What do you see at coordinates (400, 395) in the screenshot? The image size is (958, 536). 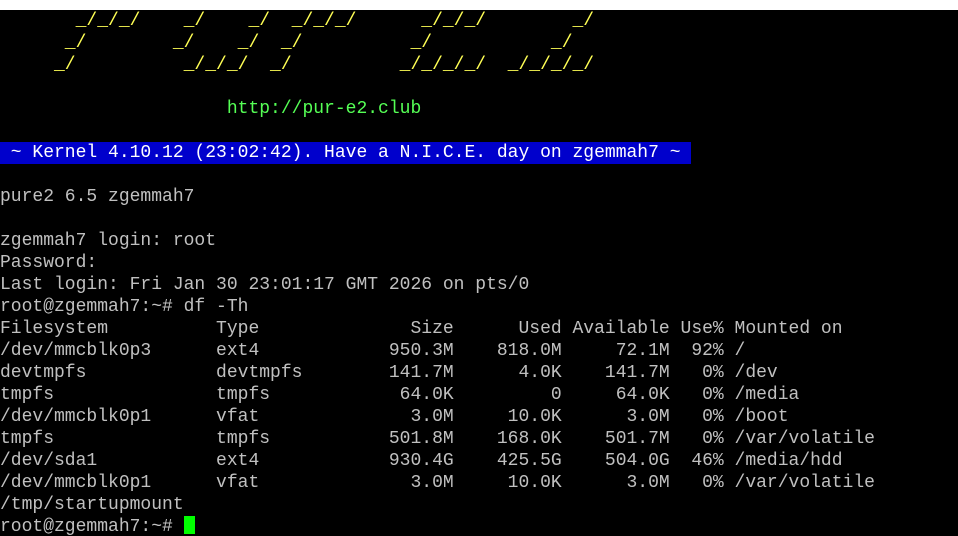 I see `df-row: tmpfs tmpfs 64.0K 0 64.0K 0% /media` at bounding box center [400, 395].